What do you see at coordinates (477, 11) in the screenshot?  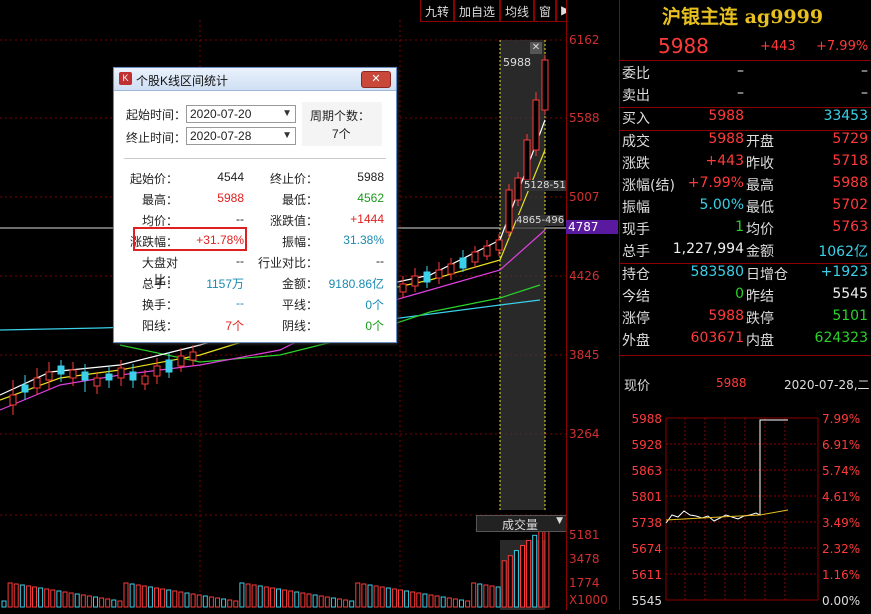 I see `toolbar-button-add-favorite: 加自选` at bounding box center [477, 11].